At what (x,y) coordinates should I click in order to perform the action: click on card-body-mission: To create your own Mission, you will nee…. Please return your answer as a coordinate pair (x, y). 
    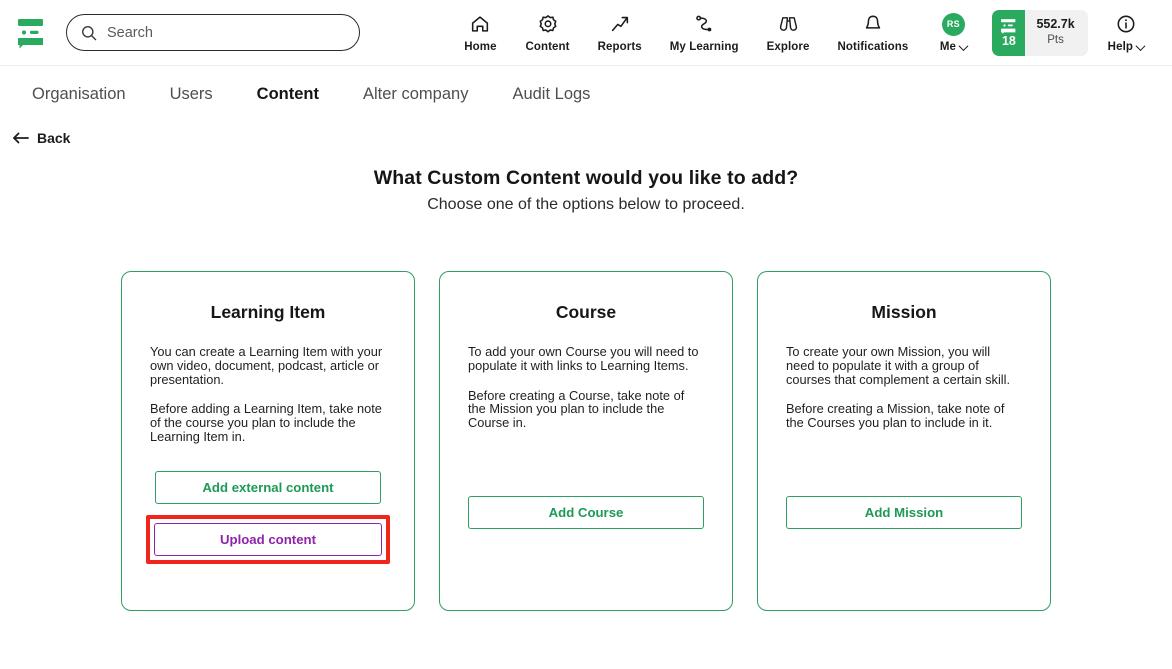
    Looking at the image, I should click on (904, 387).